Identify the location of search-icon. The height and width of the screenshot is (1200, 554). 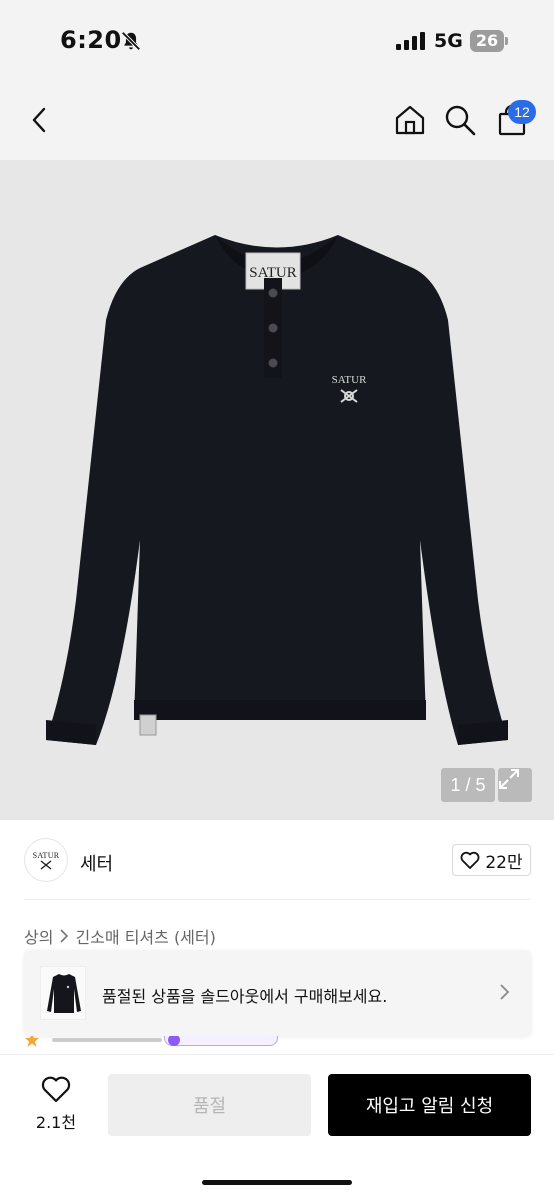
(460, 120).